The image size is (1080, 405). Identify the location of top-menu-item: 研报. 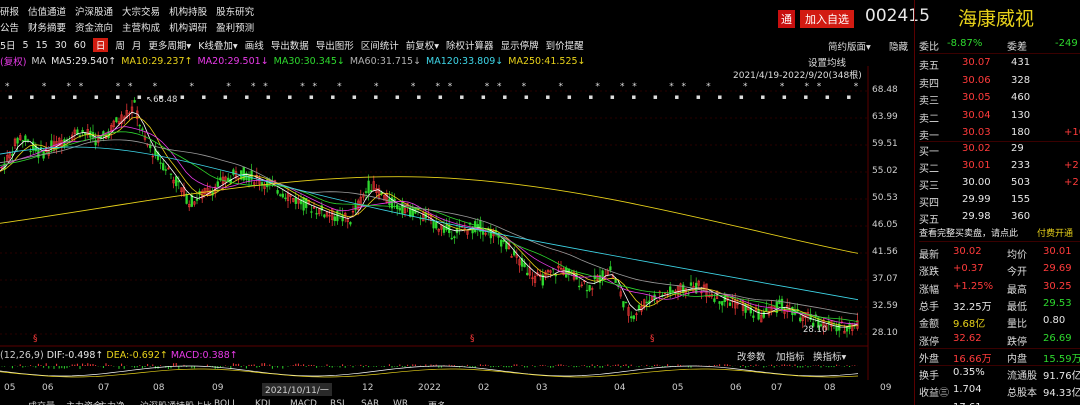
(9, 11).